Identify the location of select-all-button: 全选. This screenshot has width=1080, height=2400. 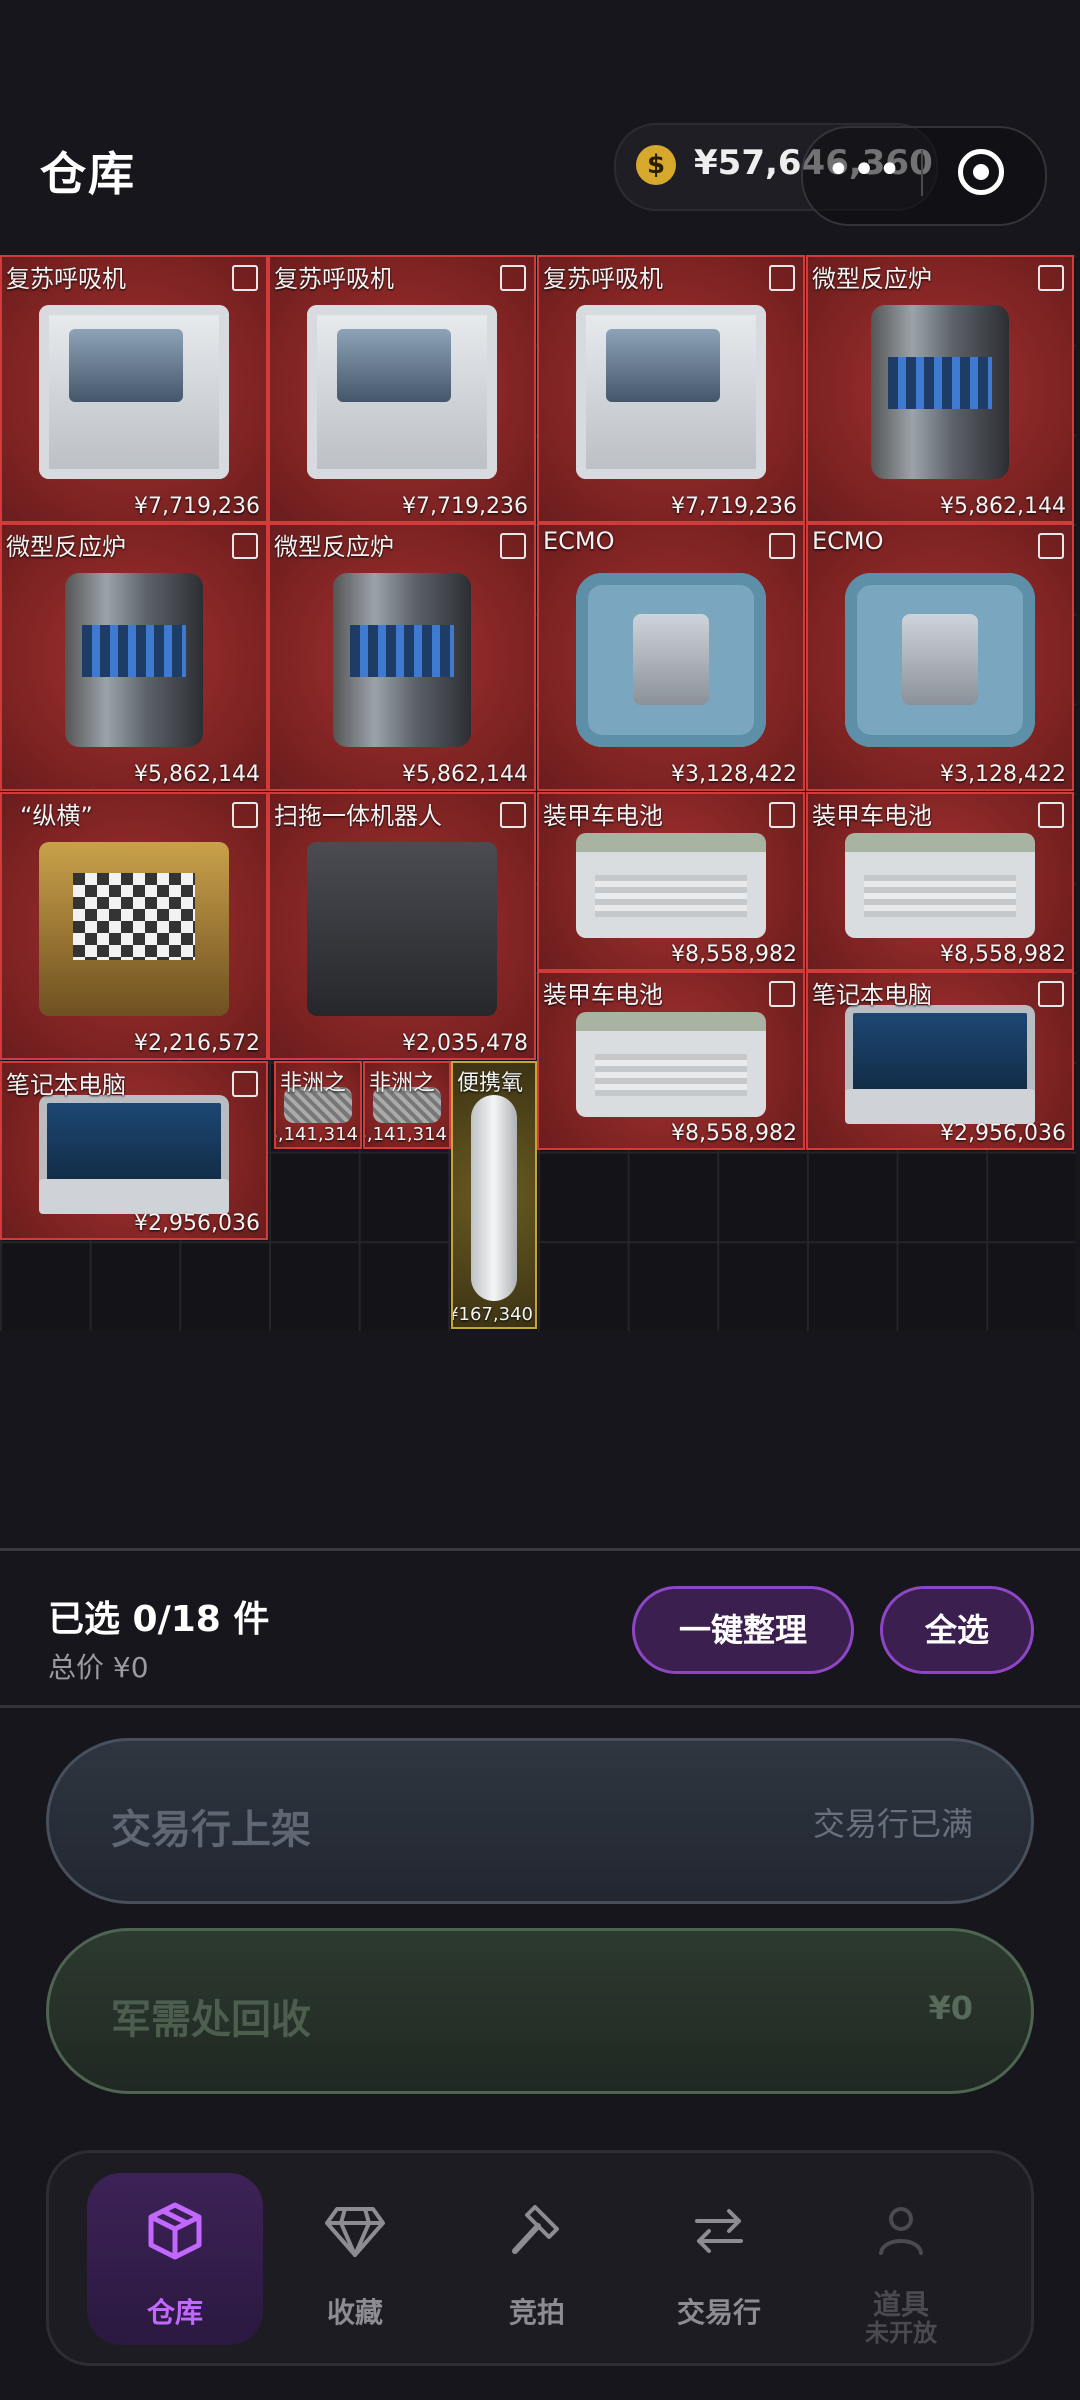
(957, 1630).